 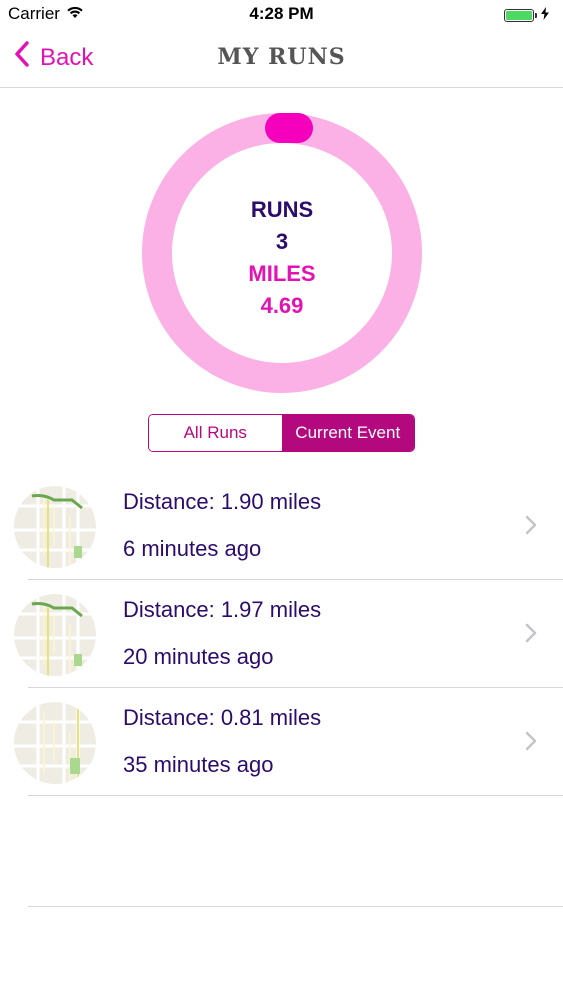 What do you see at coordinates (198, 656) in the screenshot?
I see `run-time: 20 minutes ago` at bounding box center [198, 656].